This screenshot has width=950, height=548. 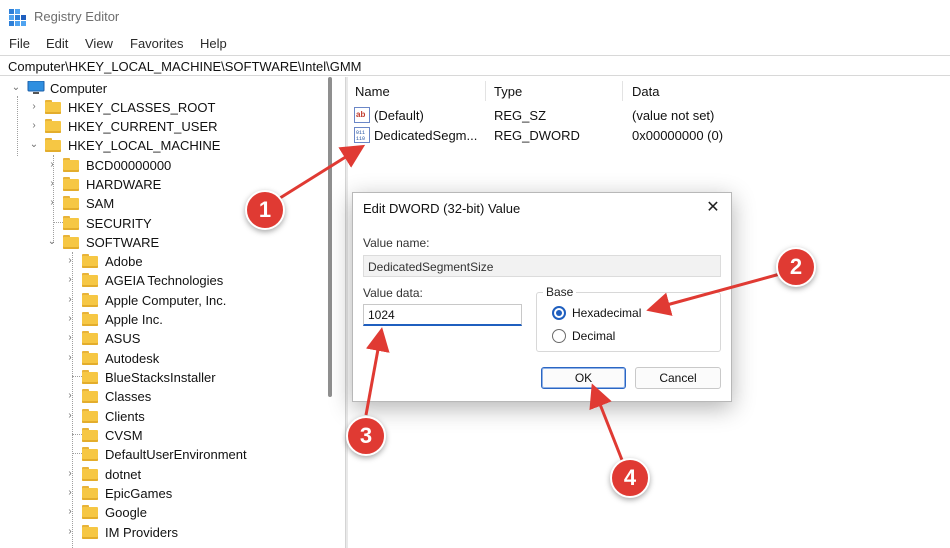 What do you see at coordinates (165, 165) in the screenshot?
I see `tree-item-bcd: › BCD00000000` at bounding box center [165, 165].